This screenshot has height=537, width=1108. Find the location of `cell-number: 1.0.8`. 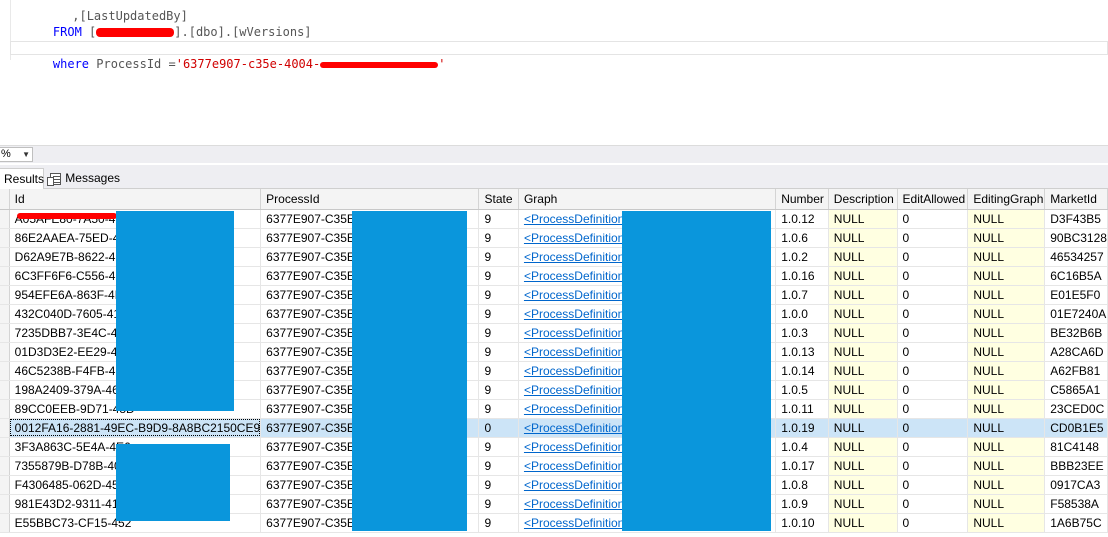

cell-number: 1.0.8 is located at coordinates (802, 485).